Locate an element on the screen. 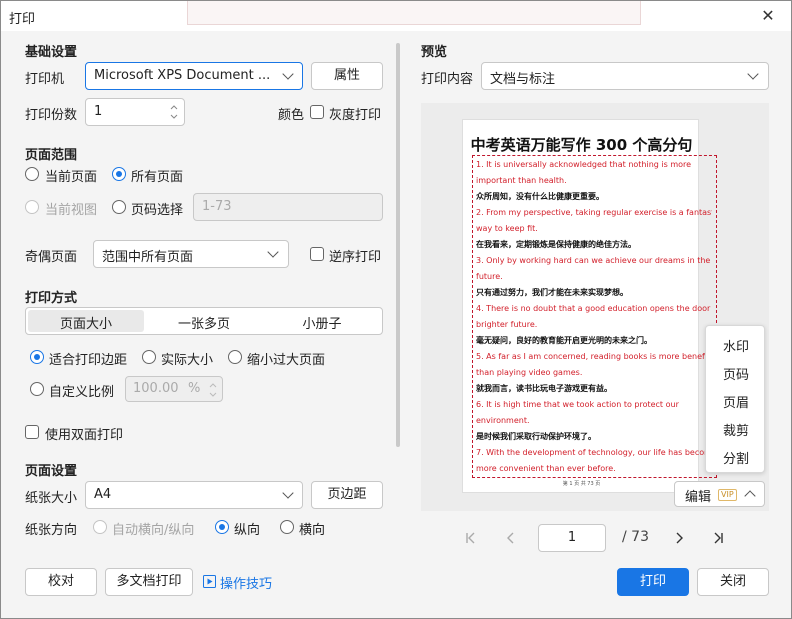 The width and height of the screenshot is (792, 619). current-view-radio is located at coordinates (32, 207).